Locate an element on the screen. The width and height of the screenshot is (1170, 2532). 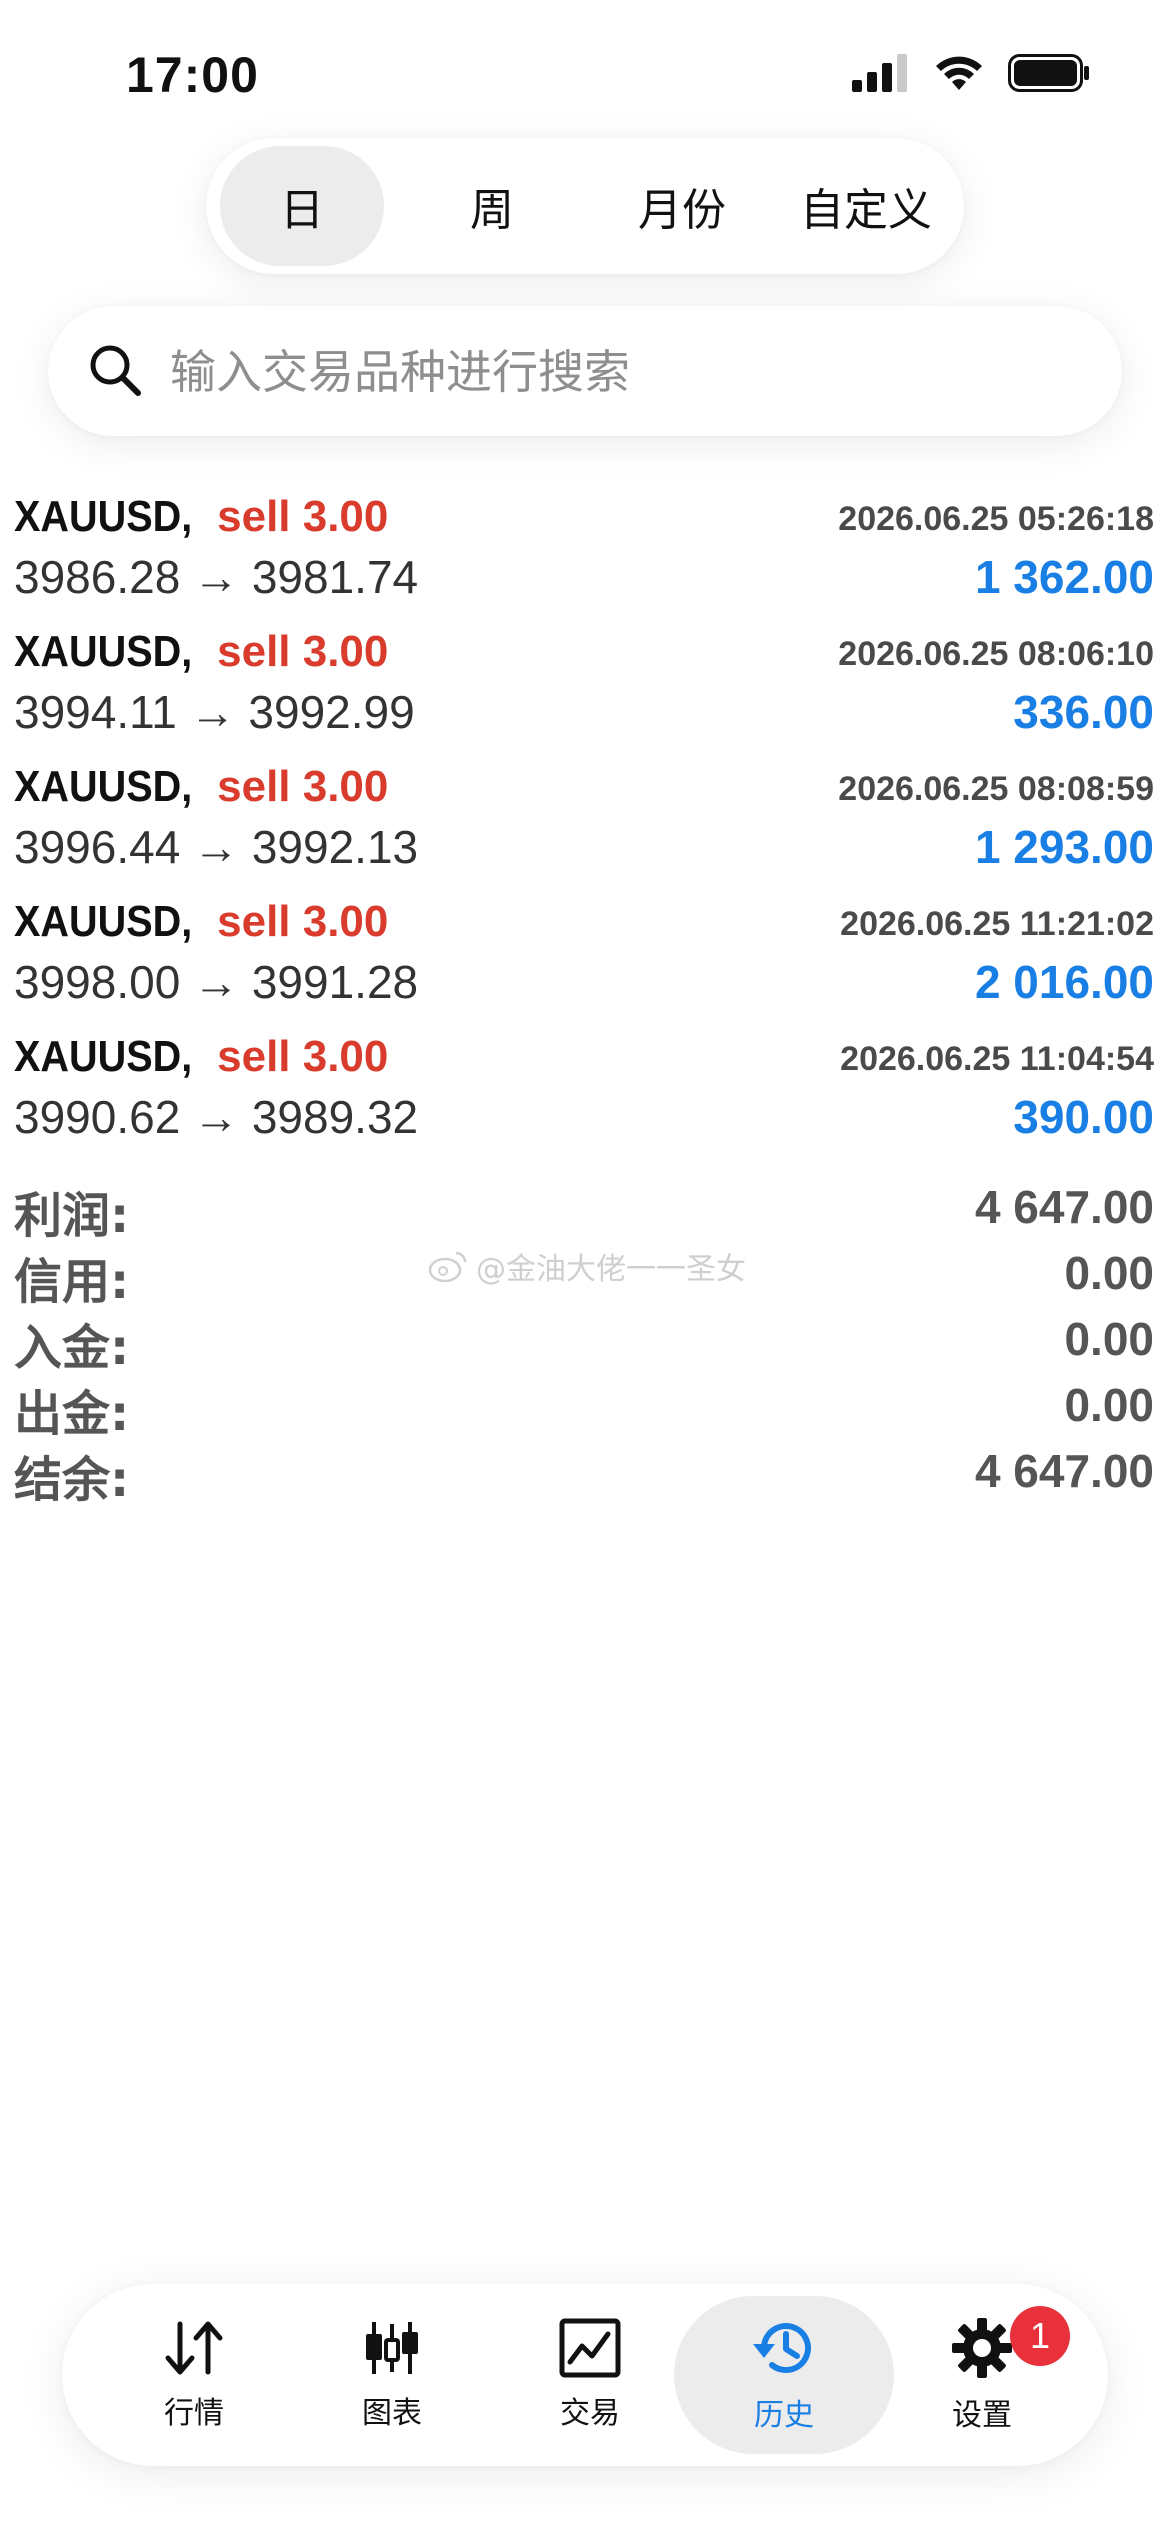
tab-month: 月份 is located at coordinates (682, 206).